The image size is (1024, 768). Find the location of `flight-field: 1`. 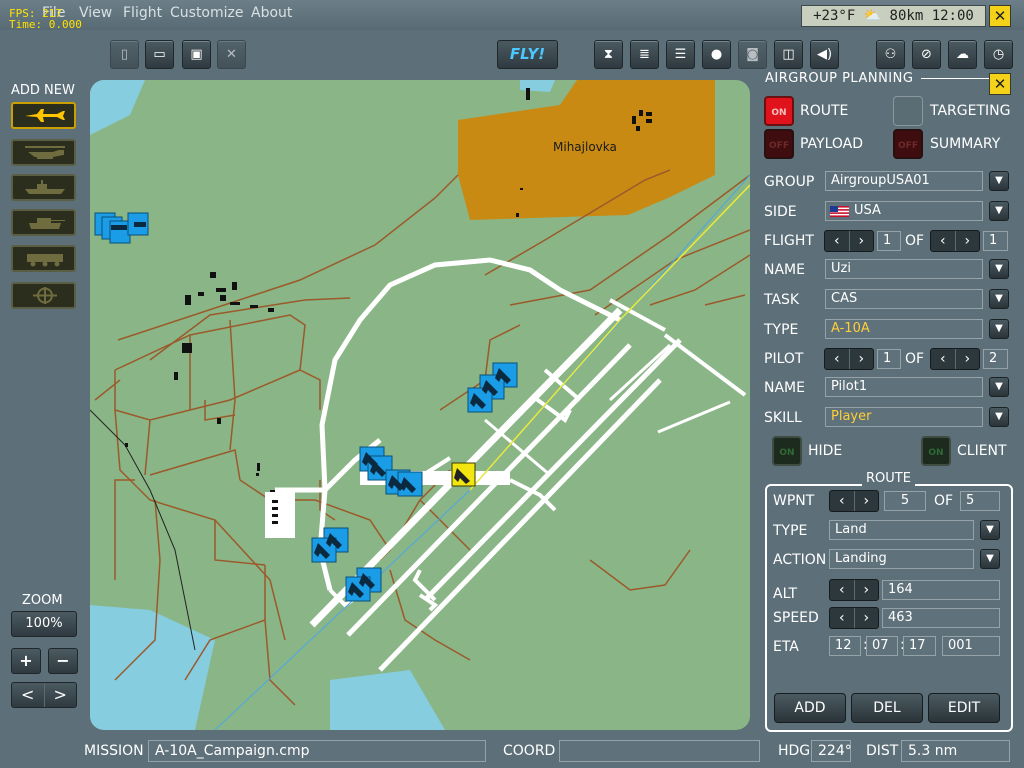

flight-field: 1 is located at coordinates (889, 241).